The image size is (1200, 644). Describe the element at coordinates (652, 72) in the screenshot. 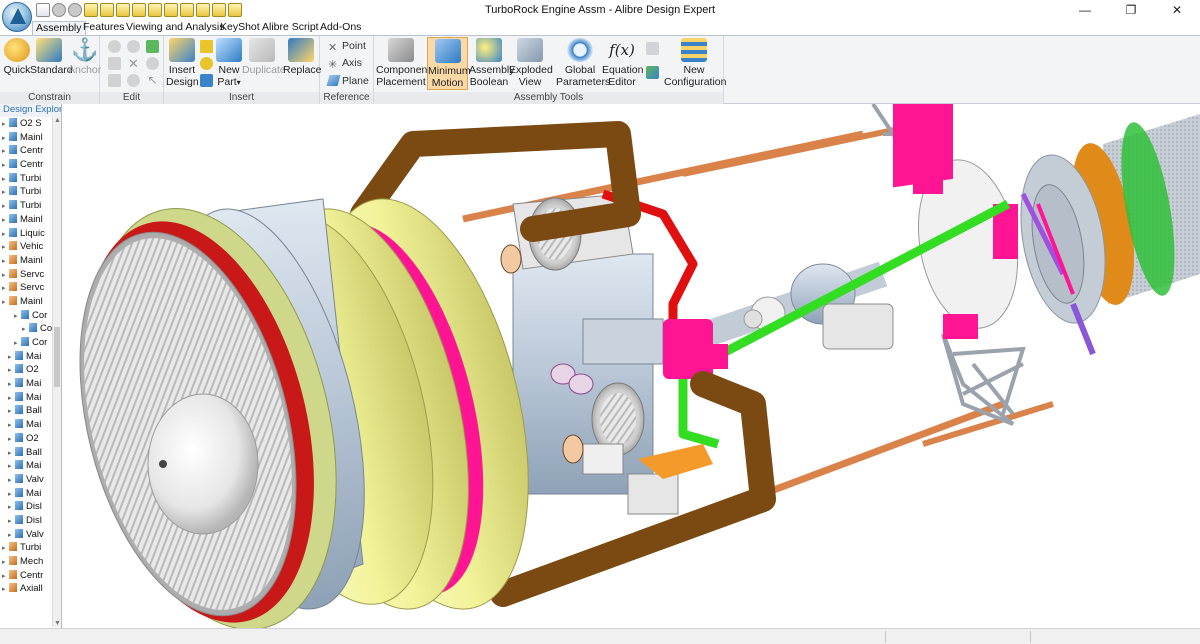

I see `config-color-icon` at that location.